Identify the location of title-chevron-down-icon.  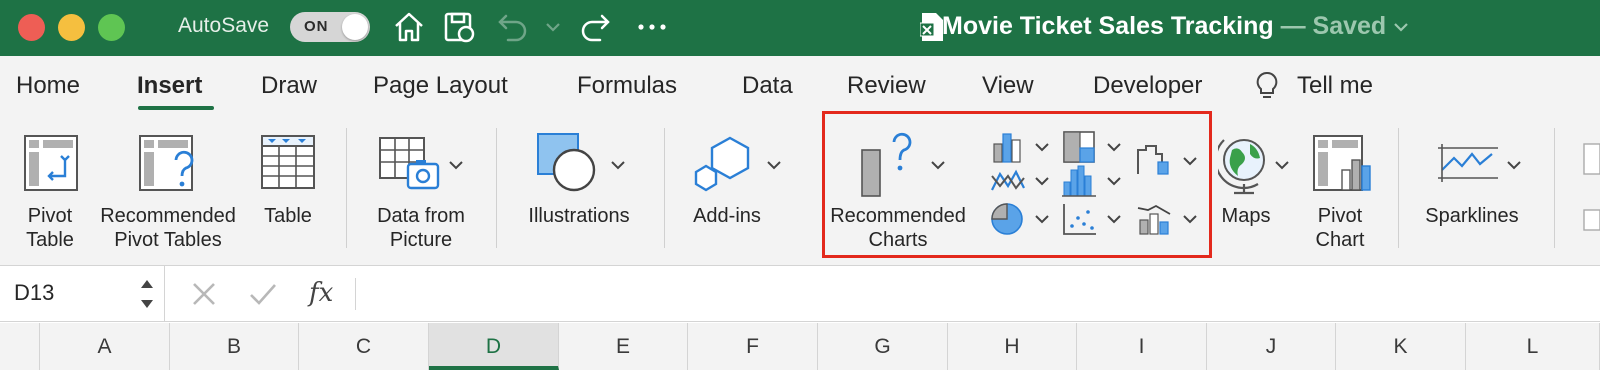
(1401, 27).